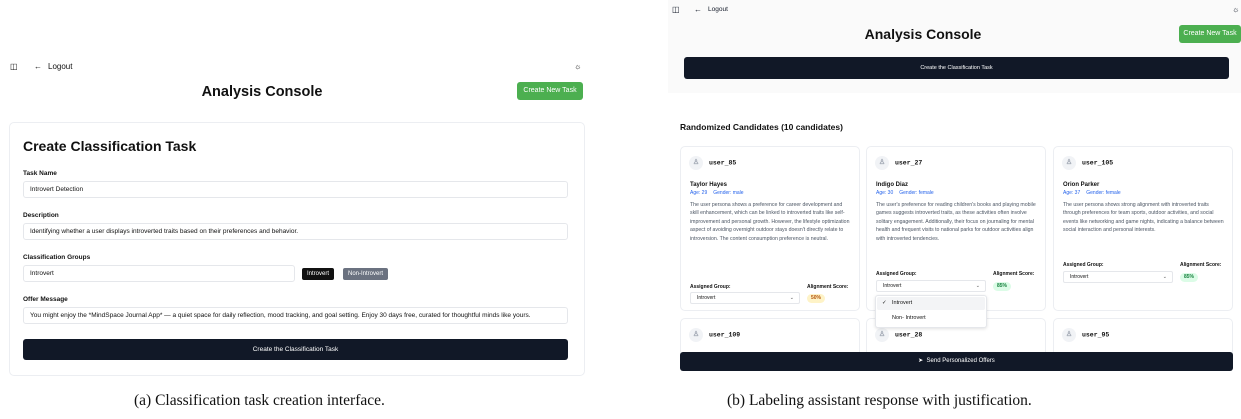  What do you see at coordinates (110, 146) in the screenshot?
I see `card-title: Create Classification Task` at bounding box center [110, 146].